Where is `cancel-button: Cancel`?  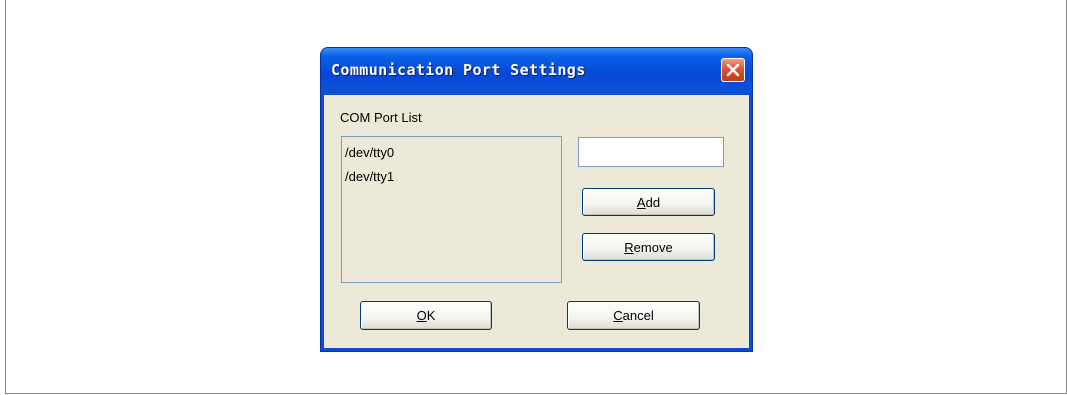
cancel-button: Cancel is located at coordinates (633, 315).